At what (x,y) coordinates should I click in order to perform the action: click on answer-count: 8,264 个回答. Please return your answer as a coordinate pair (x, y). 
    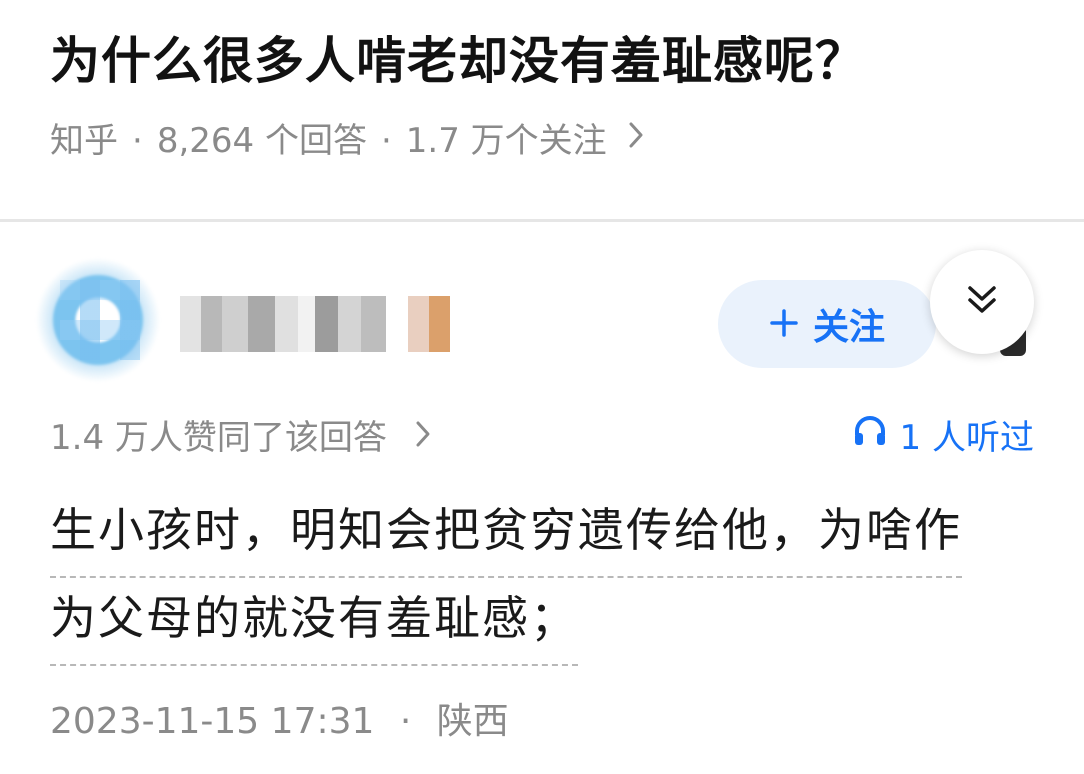
    Looking at the image, I should click on (261, 141).